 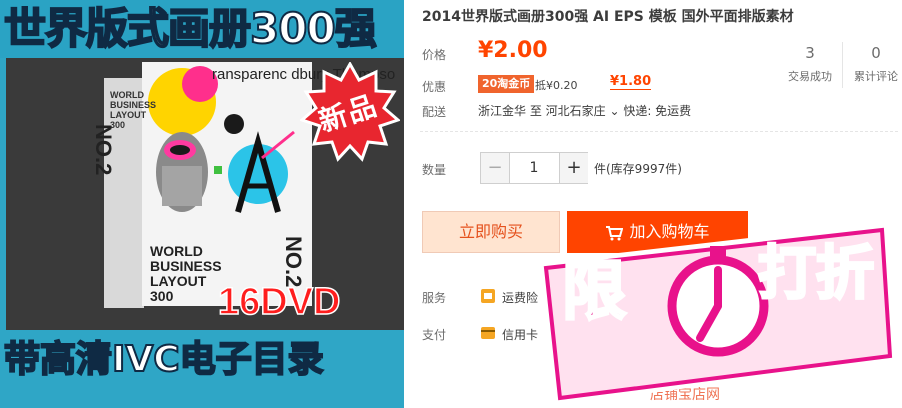 I want to click on qty-increase-button: +, so click(x=573, y=168).